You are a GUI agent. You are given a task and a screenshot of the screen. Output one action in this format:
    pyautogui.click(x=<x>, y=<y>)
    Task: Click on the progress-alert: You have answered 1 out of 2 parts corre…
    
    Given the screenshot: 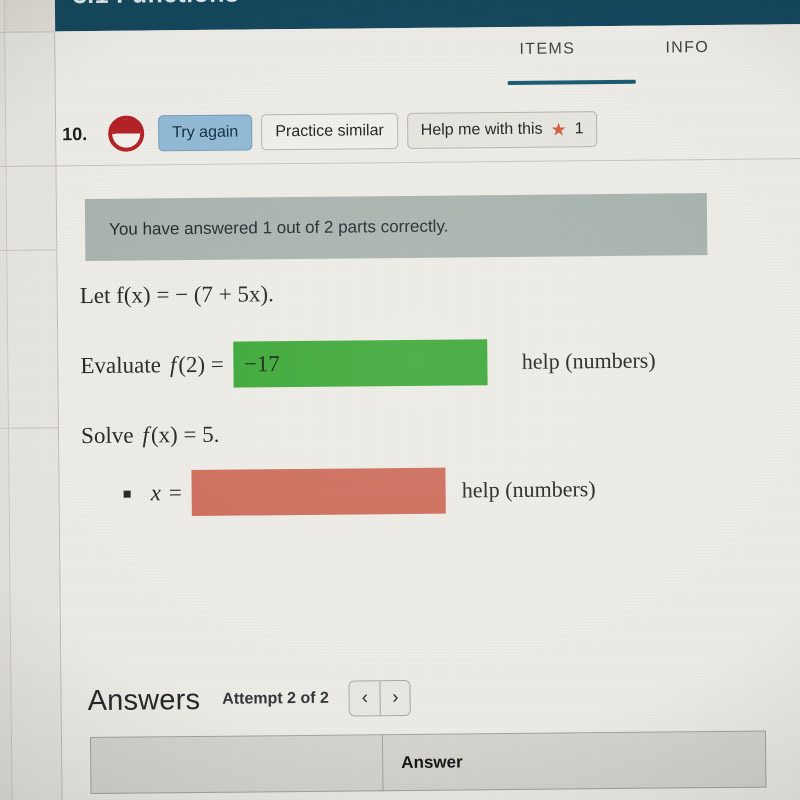 What is the action you would take?
    pyautogui.click(x=396, y=227)
    